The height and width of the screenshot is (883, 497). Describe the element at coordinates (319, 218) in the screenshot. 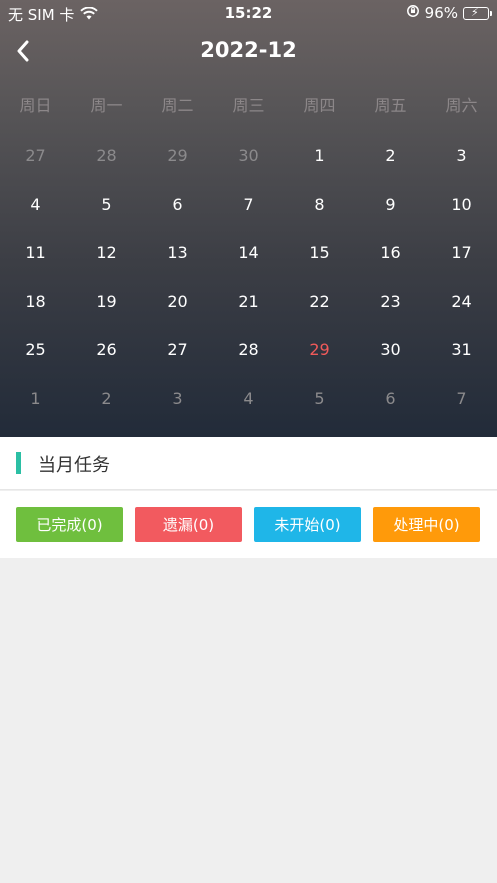

I see `calendar-day: 8` at that location.